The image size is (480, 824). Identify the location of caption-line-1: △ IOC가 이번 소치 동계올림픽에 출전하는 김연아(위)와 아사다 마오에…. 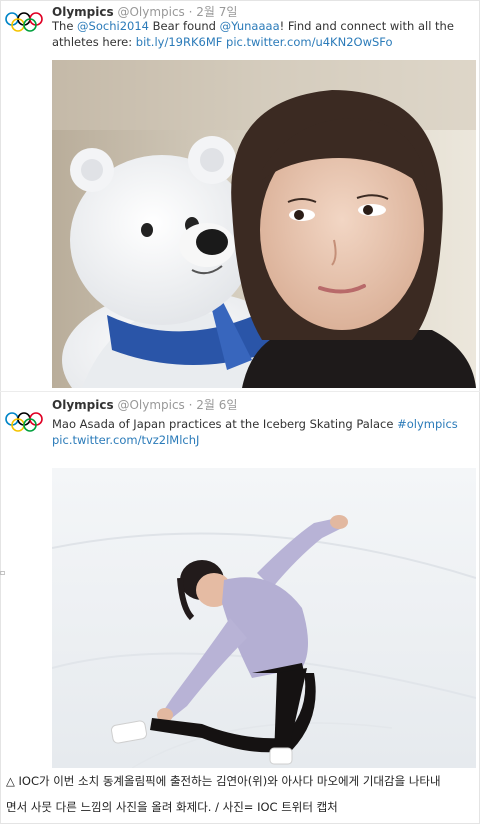
(223, 781).